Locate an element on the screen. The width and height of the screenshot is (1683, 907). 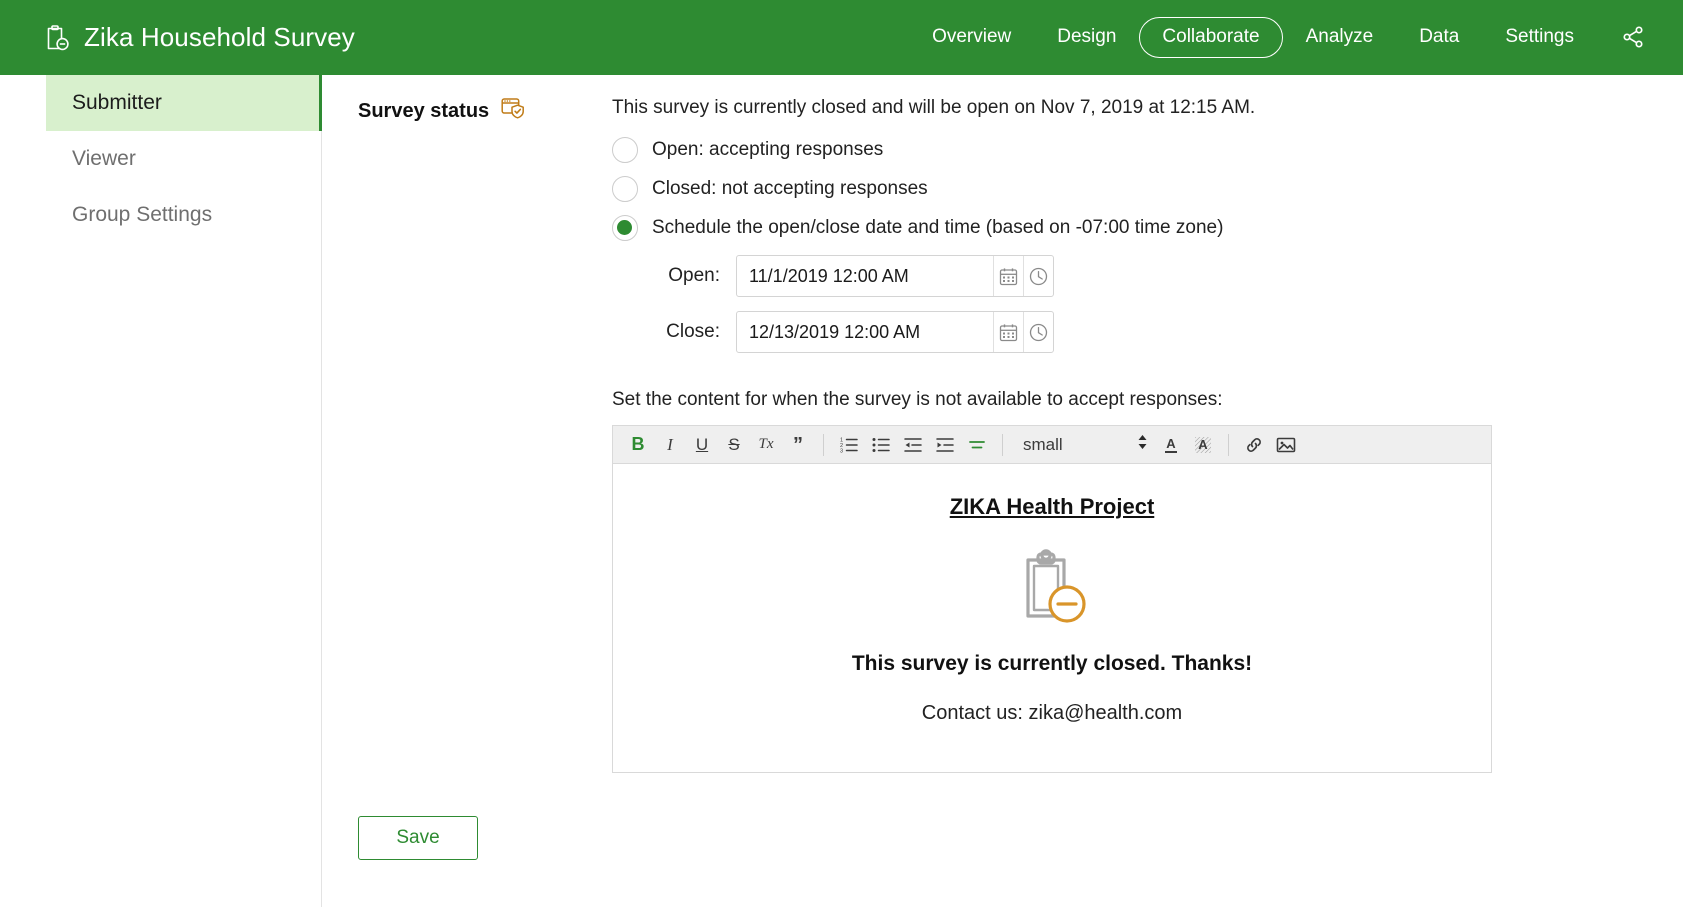
close-date-field is located at coordinates (895, 332).